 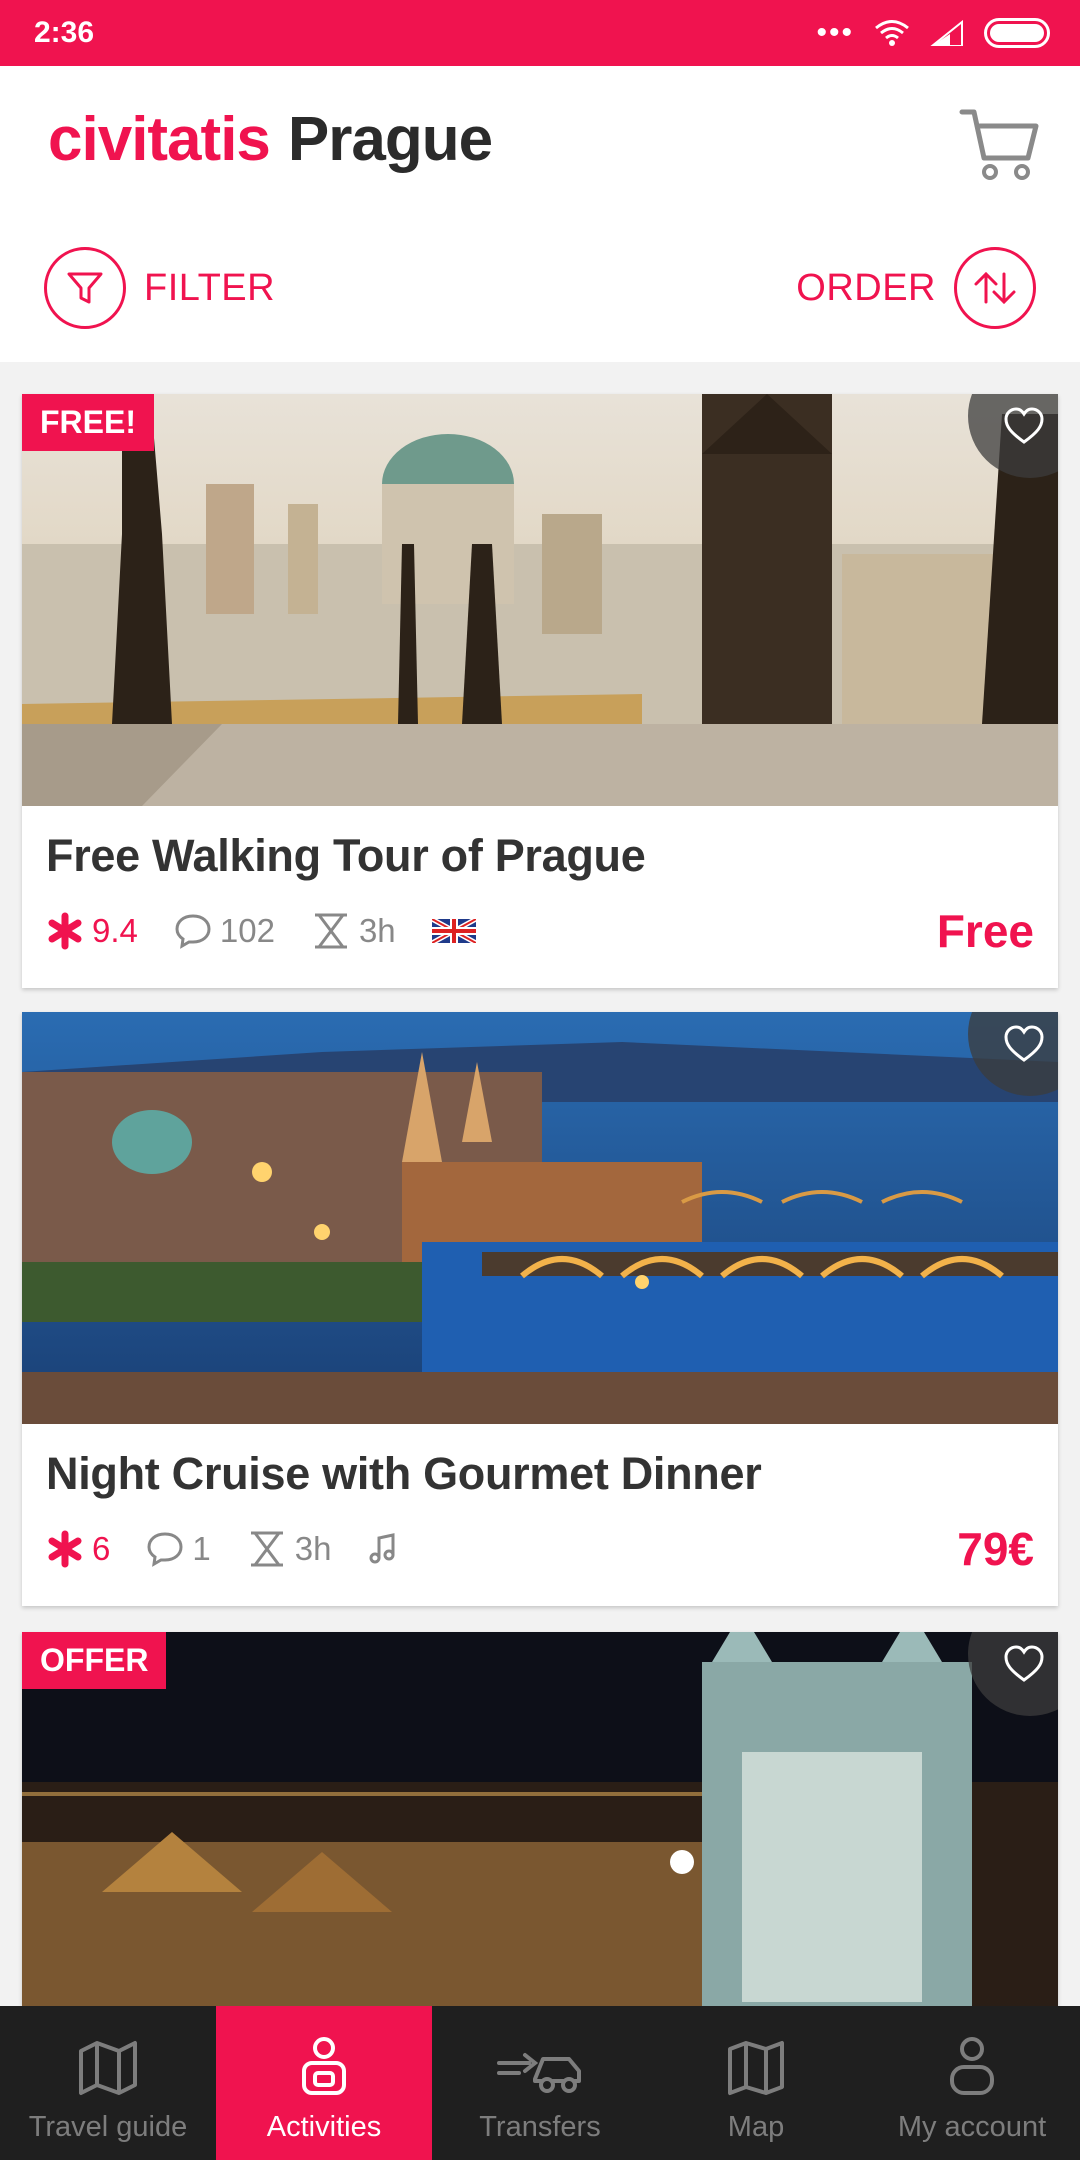 I want to click on rating-value: 9.4, so click(x=115, y=930).